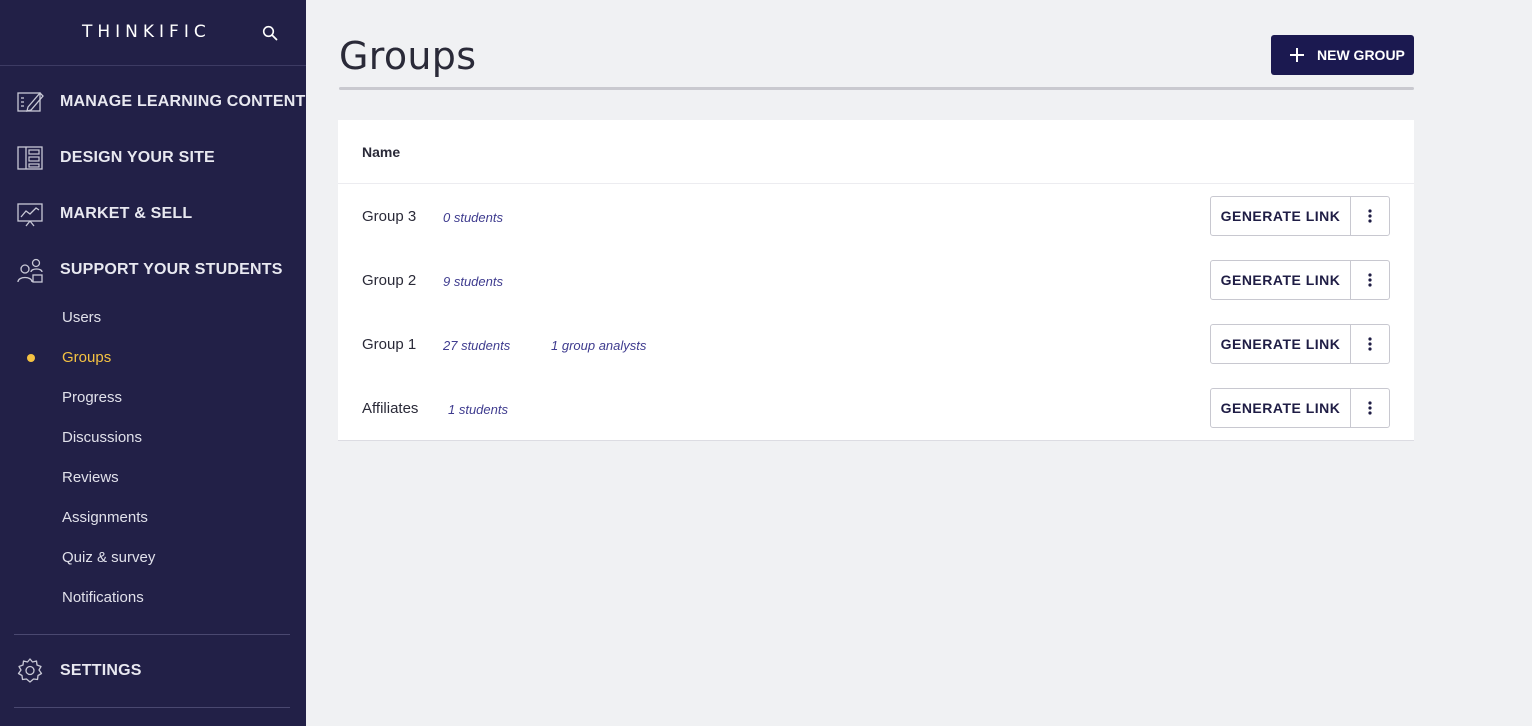 This screenshot has height=726, width=1532. I want to click on sidebar-item-assignments: Assignments, so click(105, 517).